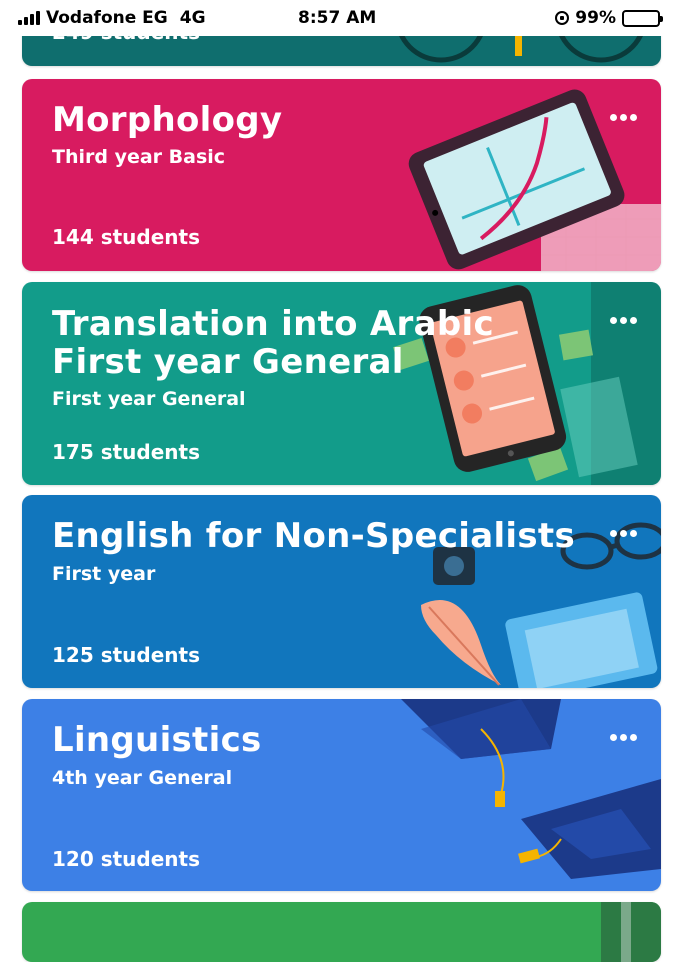 Image resolution: width=674 pixels, height=962 pixels. I want to click on status-bar: Vodafone EG 4G 8:57 AM 99%, so click(337, 18).